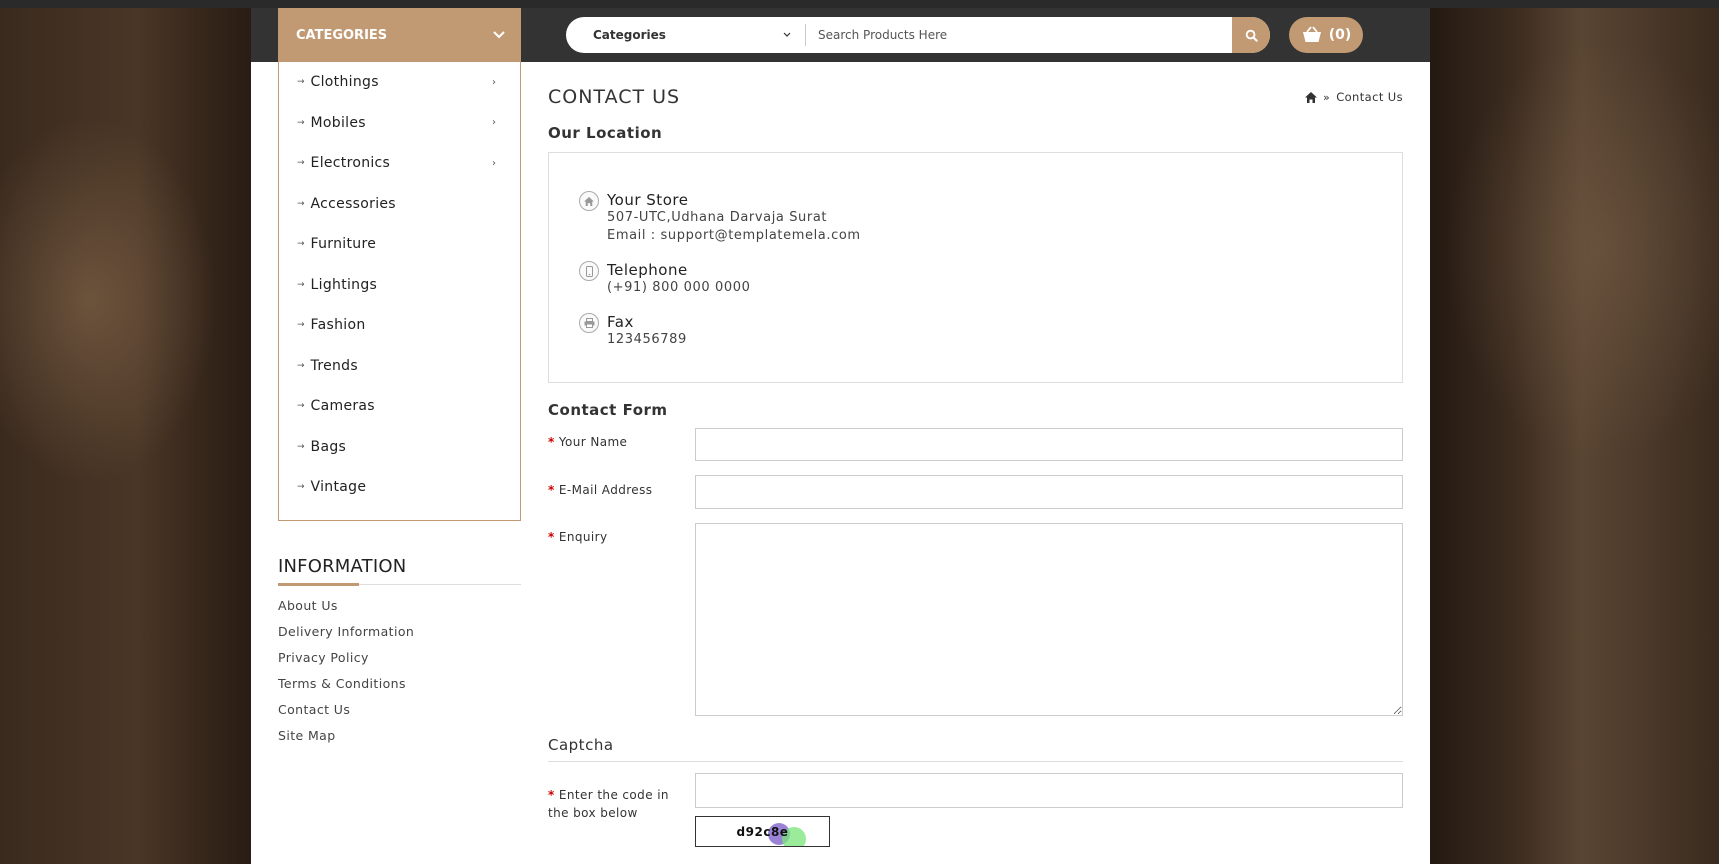 The width and height of the screenshot is (1719, 864). I want to click on enquiry-label-text: Enquiry, so click(583, 537).